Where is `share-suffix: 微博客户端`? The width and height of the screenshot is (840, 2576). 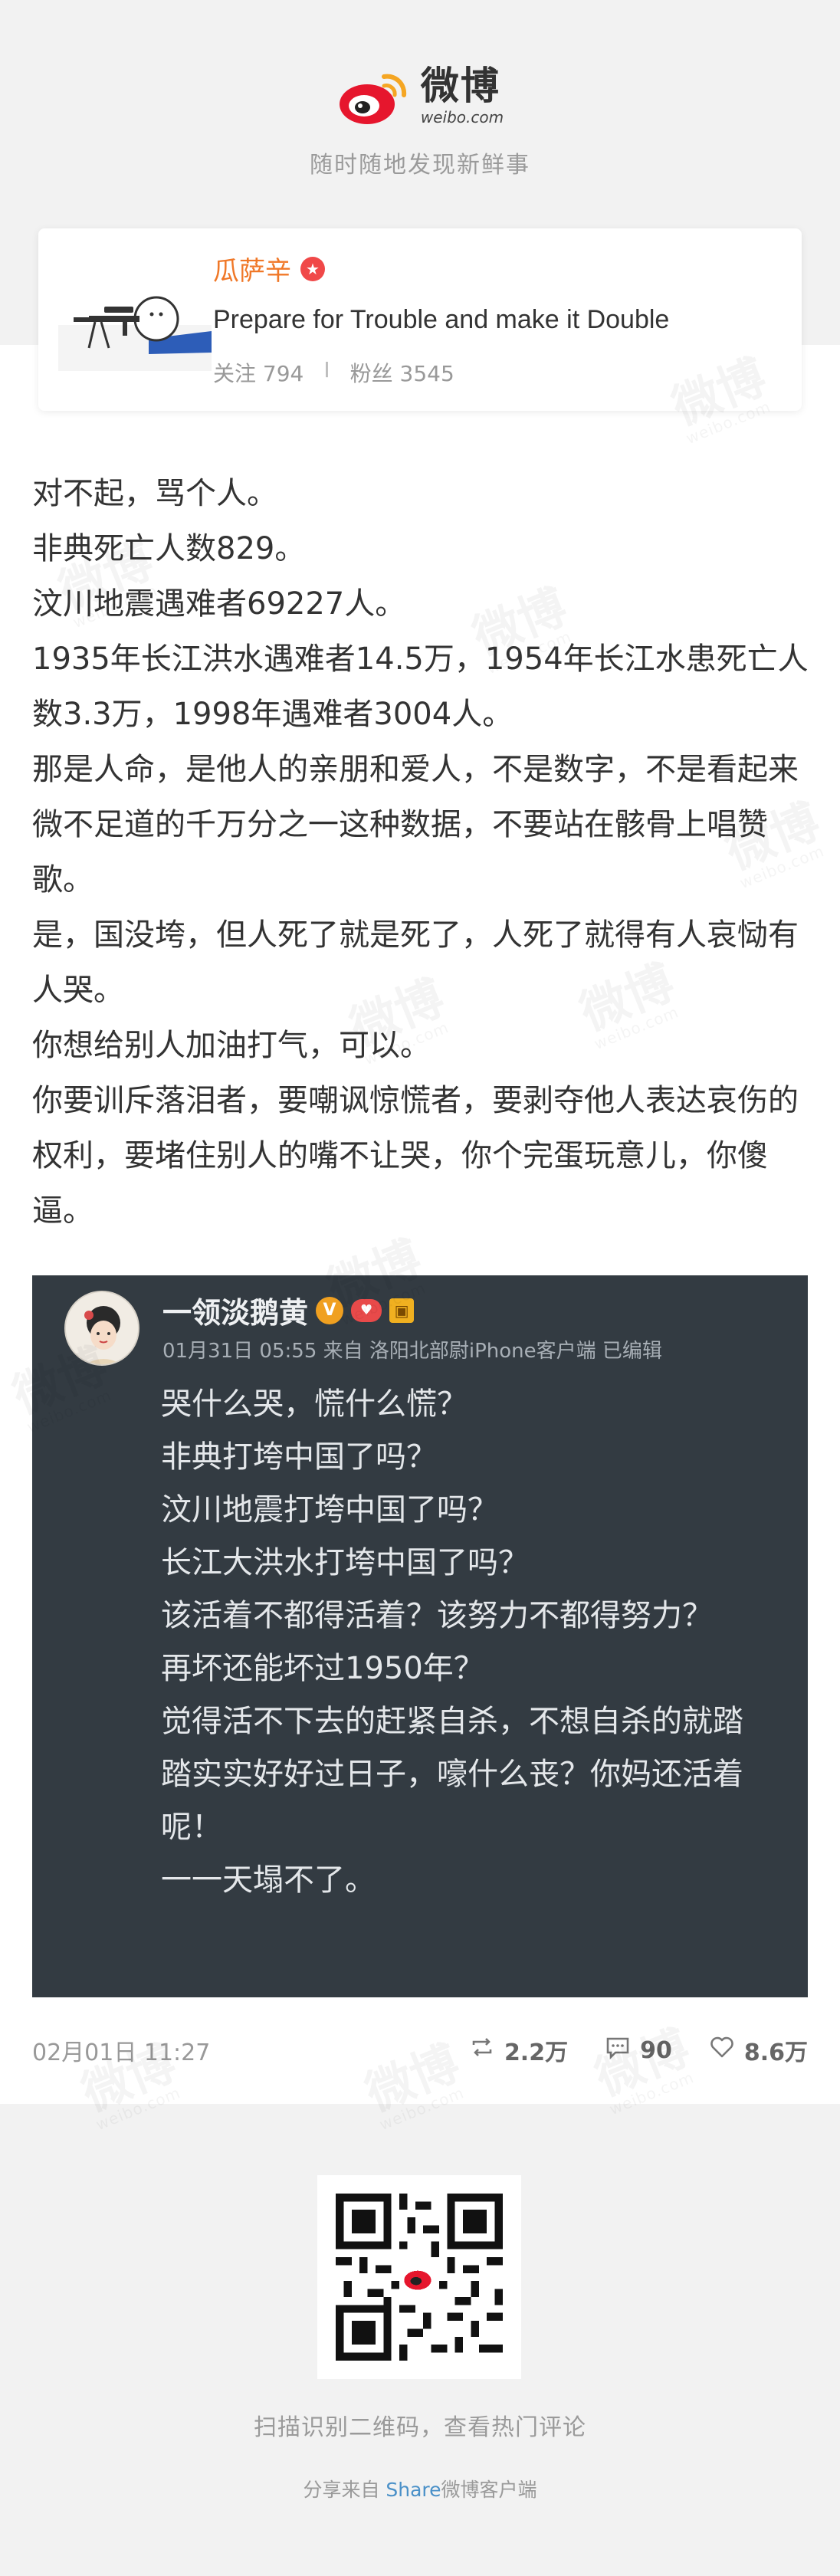
share-suffix: 微博客户端 is located at coordinates (489, 2490).